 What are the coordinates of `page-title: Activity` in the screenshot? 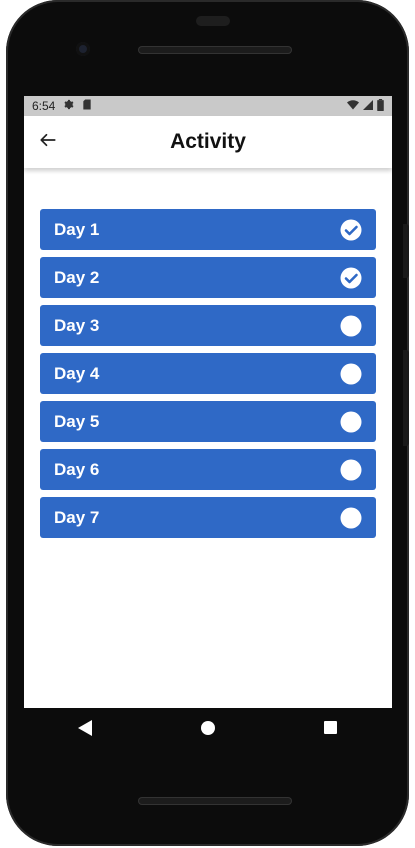 It's located at (208, 141).